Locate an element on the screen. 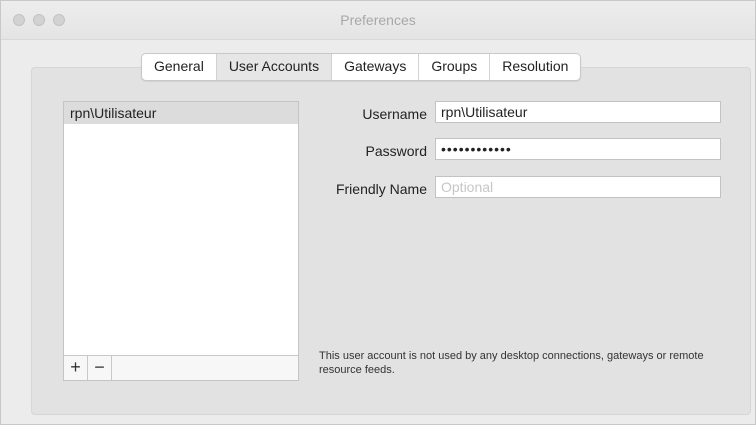 This screenshot has width=756, height=425. password-label: Password is located at coordinates (396, 151).